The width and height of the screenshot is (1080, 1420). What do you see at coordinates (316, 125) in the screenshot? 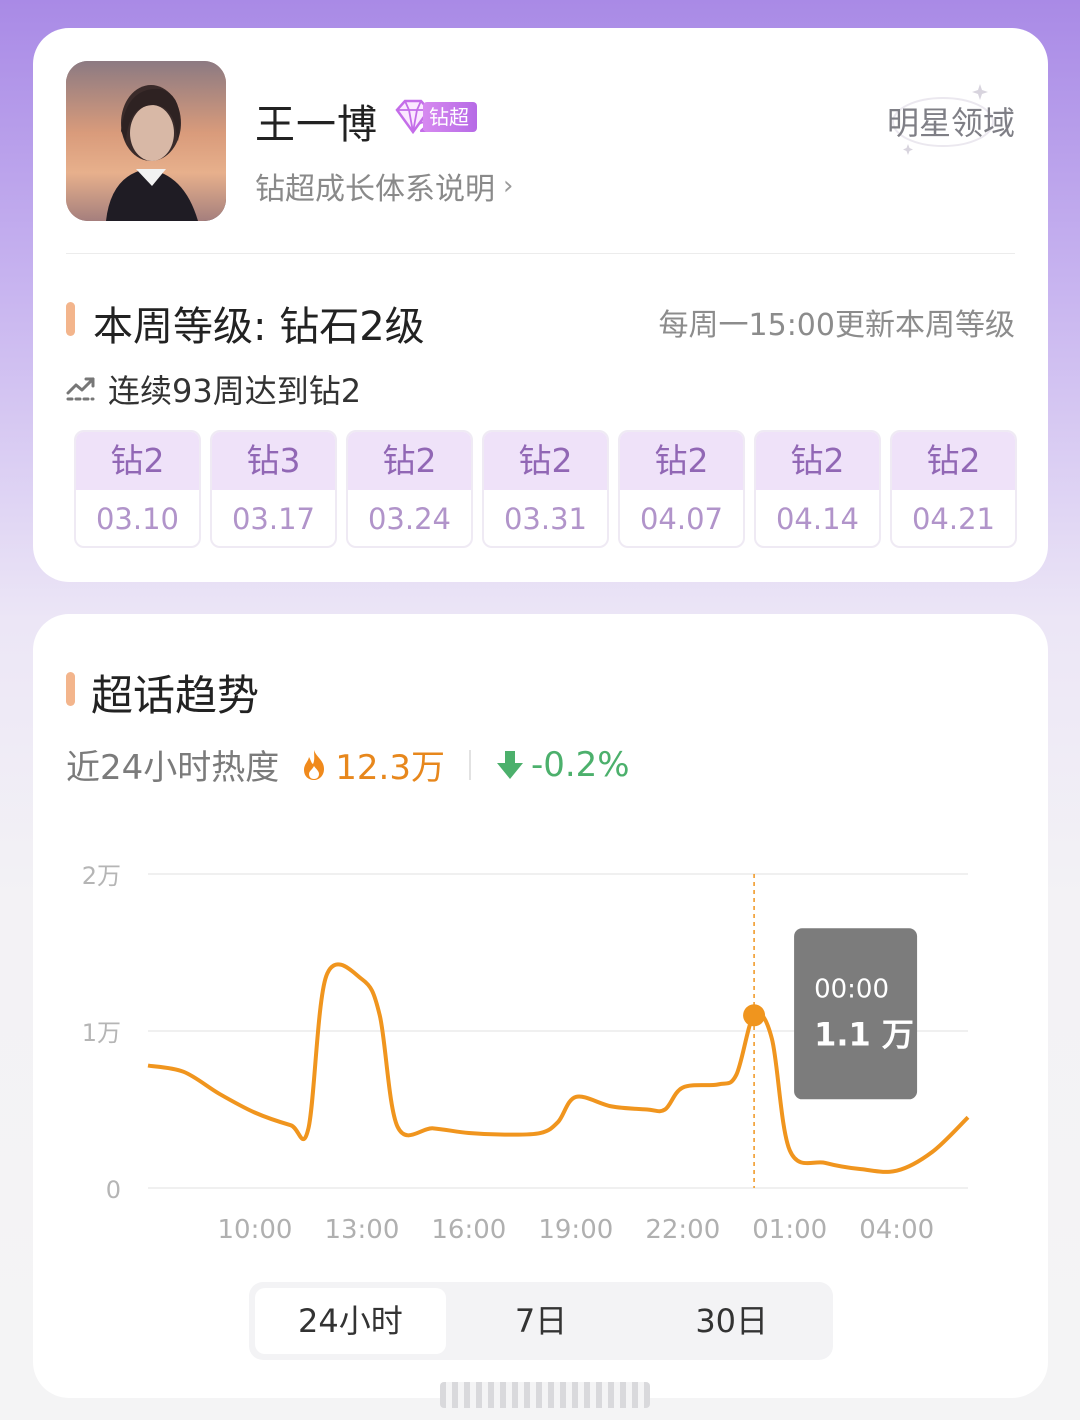
I see `star-name: 王一博` at bounding box center [316, 125].